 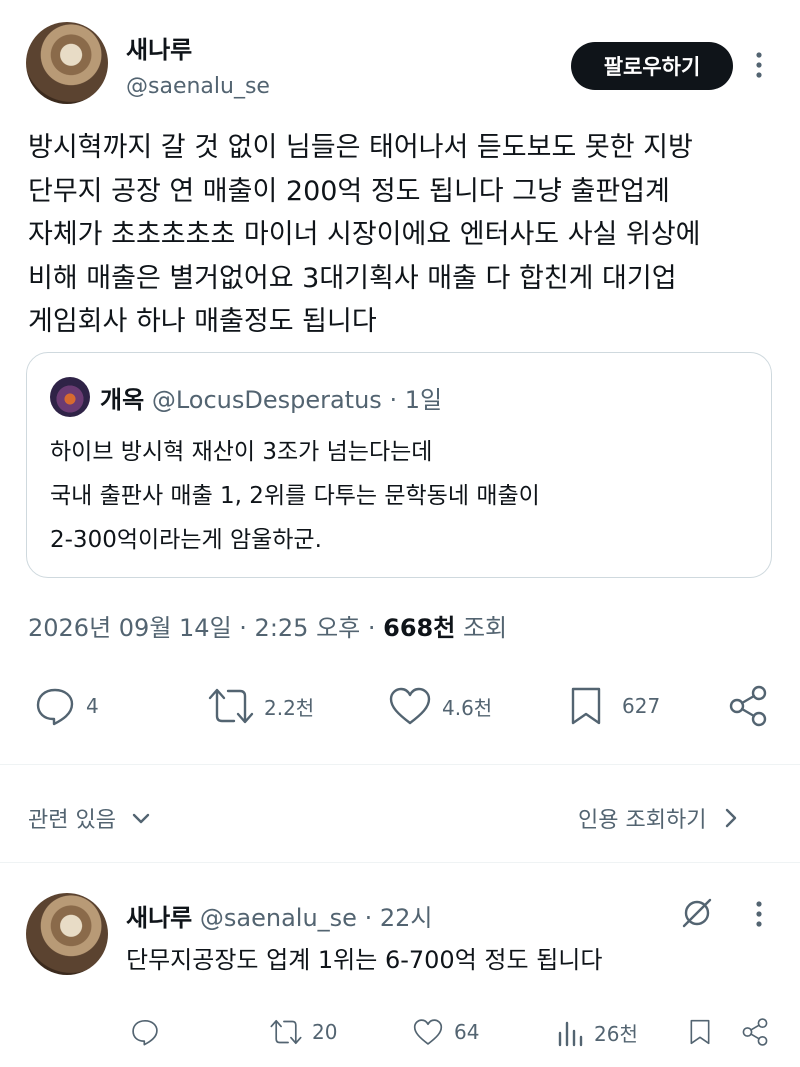 What do you see at coordinates (642, 820) in the screenshot?
I see `view-quotes-label: 인용 조회하기` at bounding box center [642, 820].